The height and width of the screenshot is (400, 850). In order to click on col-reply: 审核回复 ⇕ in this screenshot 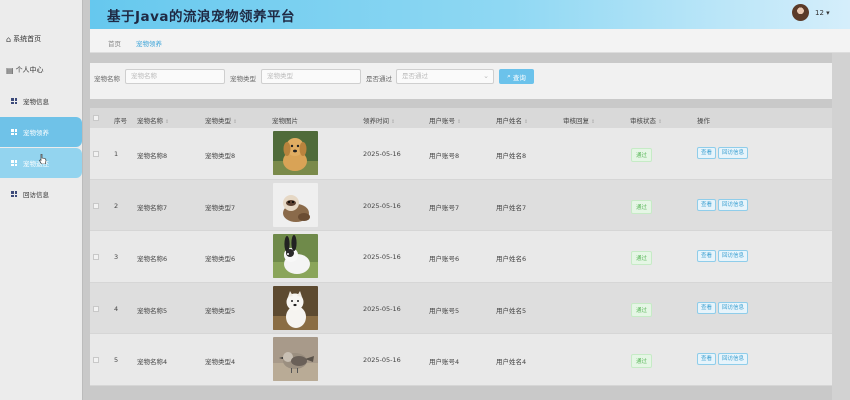, I will do `click(579, 120)`.